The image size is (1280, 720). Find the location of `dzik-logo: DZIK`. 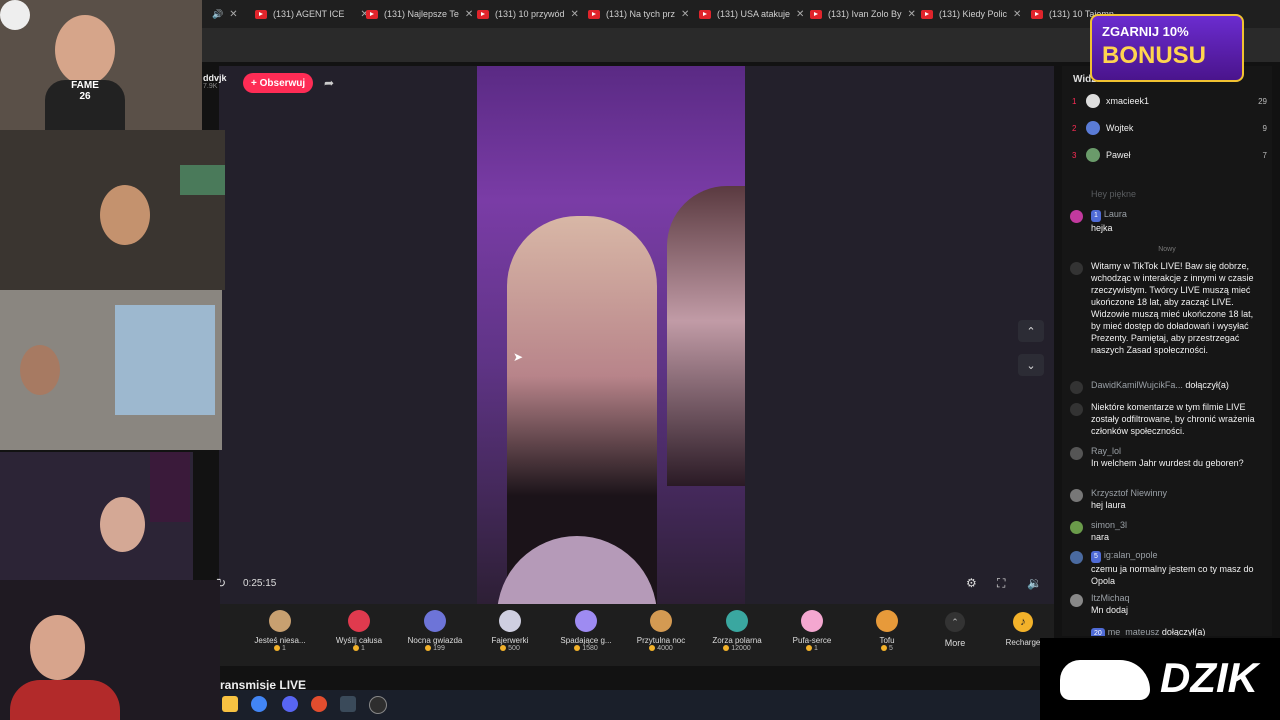

dzik-logo: DZIK is located at coordinates (1160, 679).